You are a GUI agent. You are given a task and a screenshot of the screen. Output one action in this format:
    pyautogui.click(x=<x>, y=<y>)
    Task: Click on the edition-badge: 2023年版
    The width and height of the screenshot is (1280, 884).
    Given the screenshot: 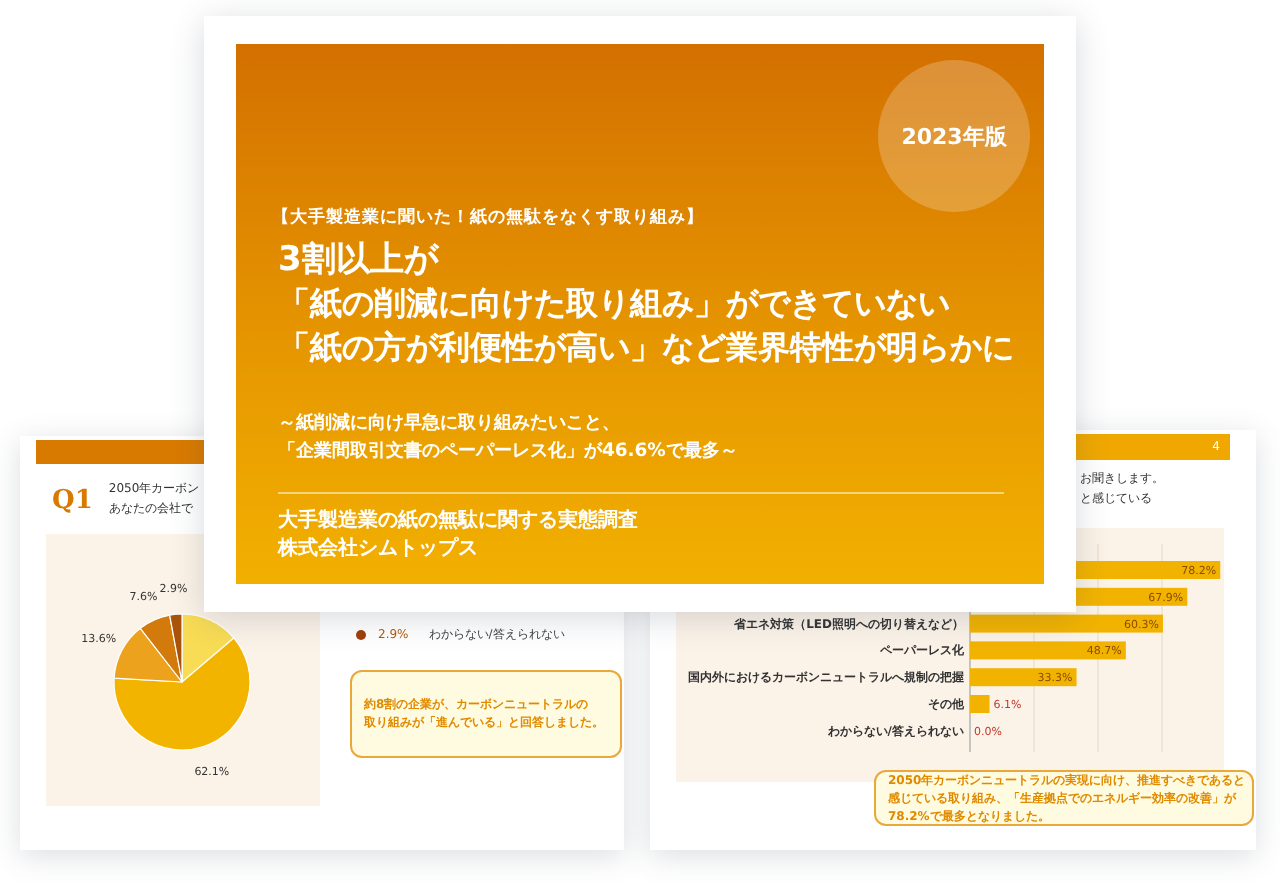 What is the action you would take?
    pyautogui.click(x=954, y=136)
    